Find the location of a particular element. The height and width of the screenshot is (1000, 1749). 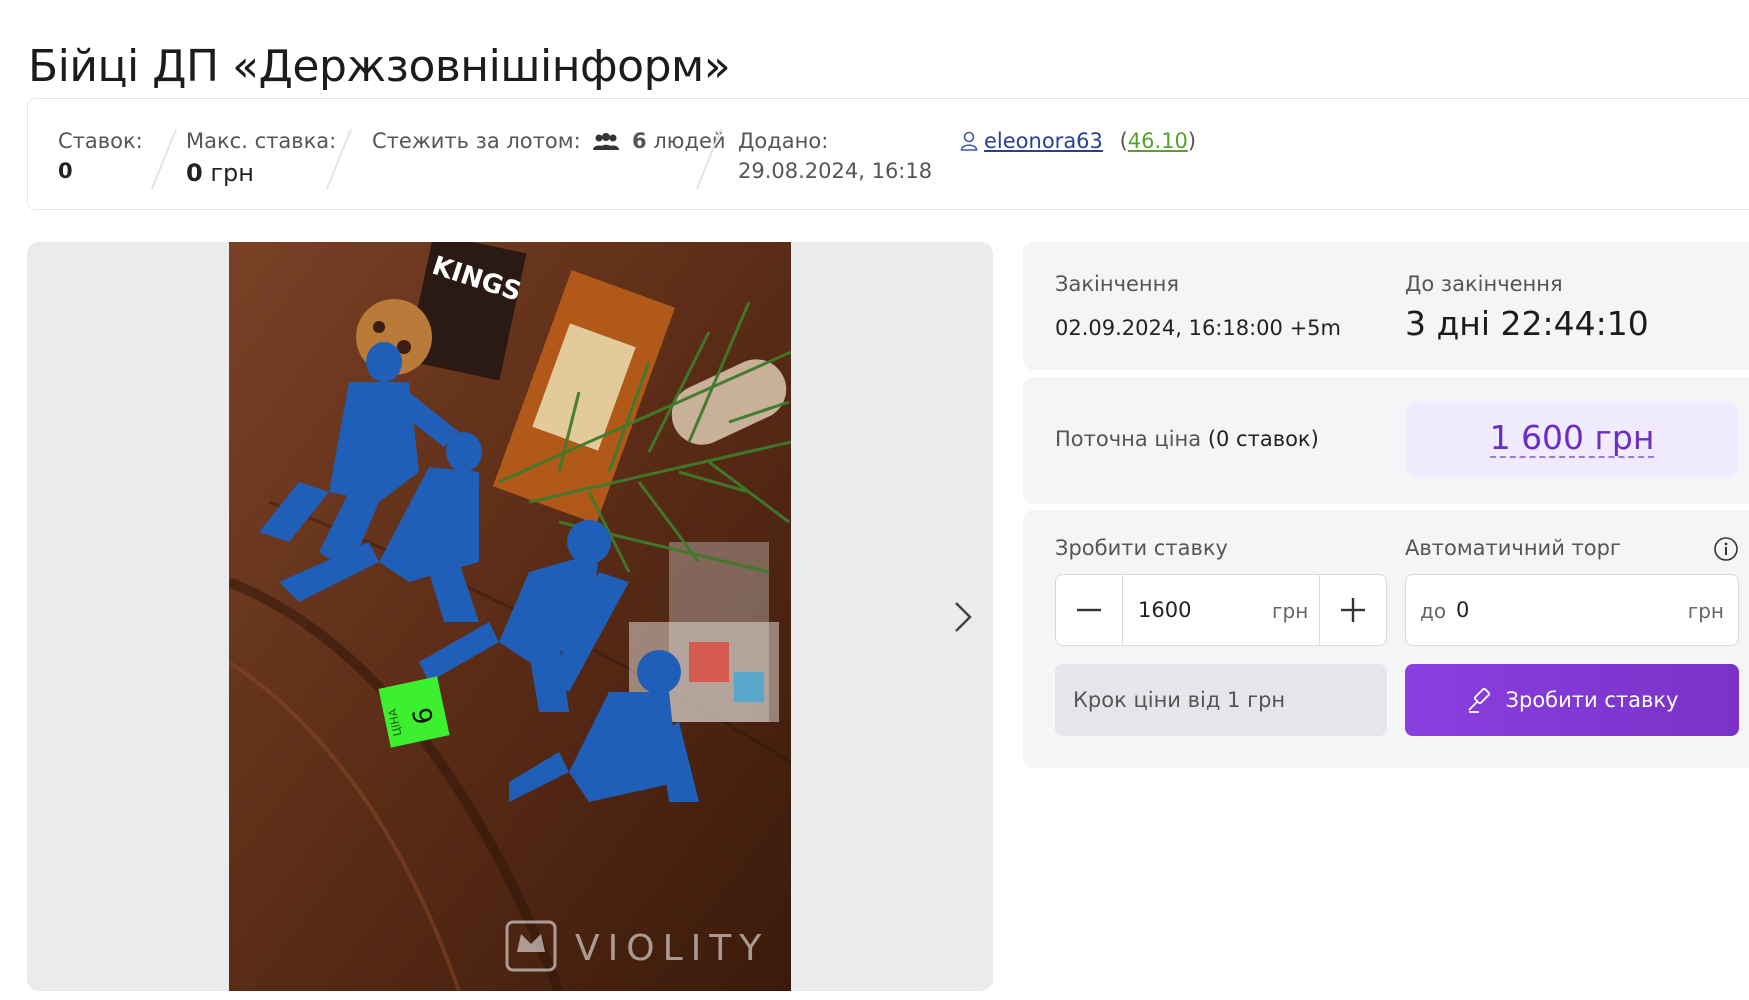

svg-text: VIOLITY is located at coordinates (672, 948).